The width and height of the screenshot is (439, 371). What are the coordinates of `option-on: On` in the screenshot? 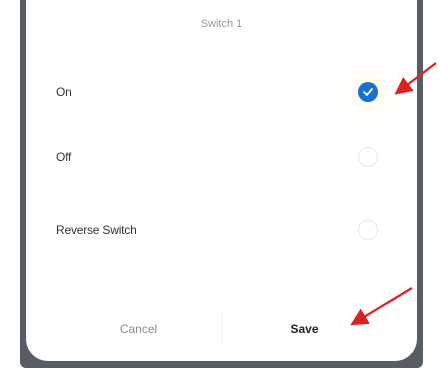 It's located at (221, 92).